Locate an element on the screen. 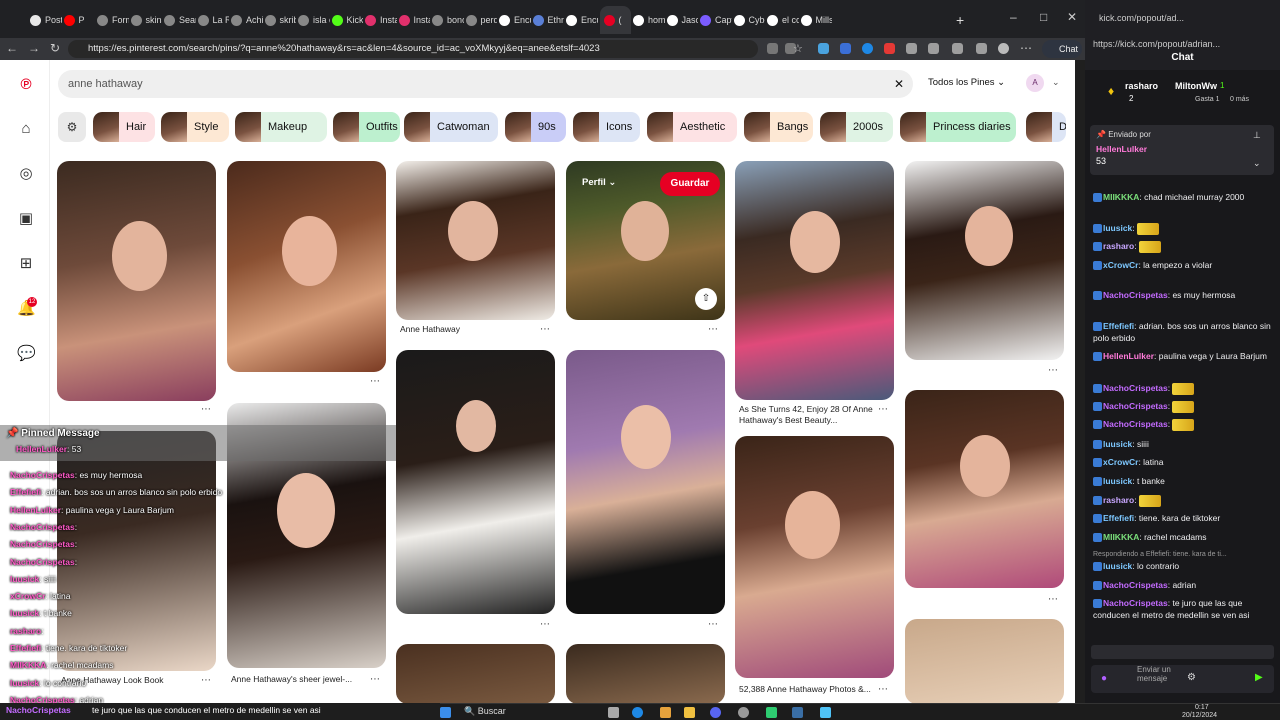  taskbar-search: 🔍 Buscar is located at coordinates (485, 711).